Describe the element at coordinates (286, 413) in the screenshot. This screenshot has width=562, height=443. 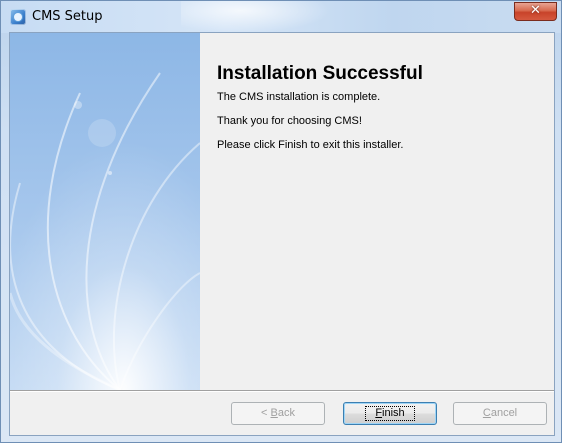
I see `back-button-label: ack` at that location.